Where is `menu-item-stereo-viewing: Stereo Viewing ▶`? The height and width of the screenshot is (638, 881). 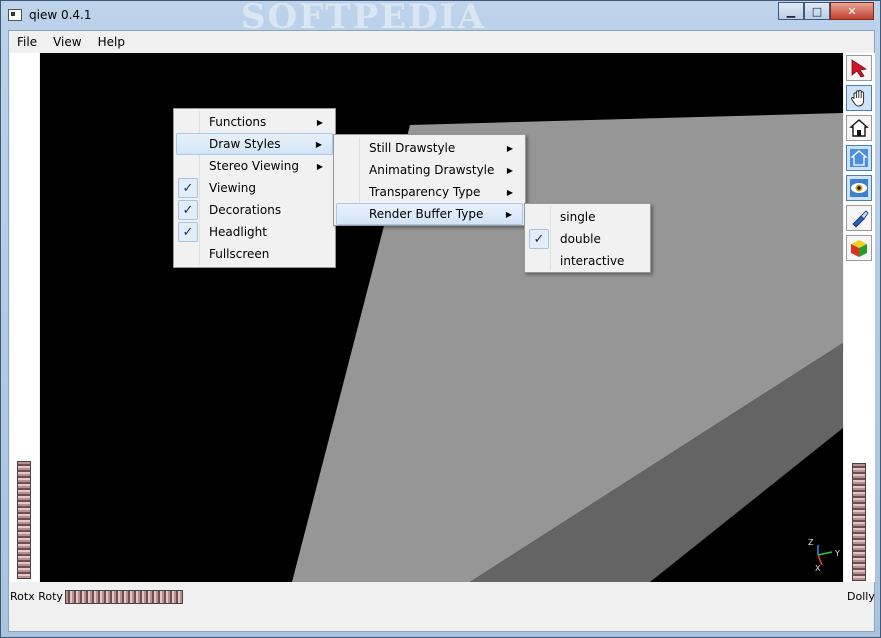
menu-item-stereo-viewing: Stereo Viewing ▶ is located at coordinates (254, 166).